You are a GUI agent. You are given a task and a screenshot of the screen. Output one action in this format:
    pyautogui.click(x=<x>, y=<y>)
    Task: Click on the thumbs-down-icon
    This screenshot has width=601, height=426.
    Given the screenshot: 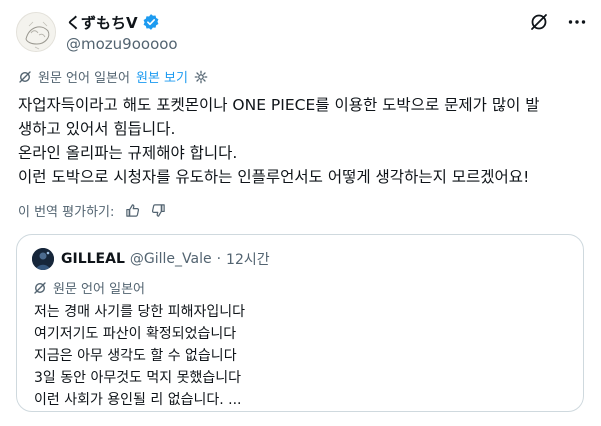 What is the action you would take?
    pyautogui.click(x=158, y=211)
    